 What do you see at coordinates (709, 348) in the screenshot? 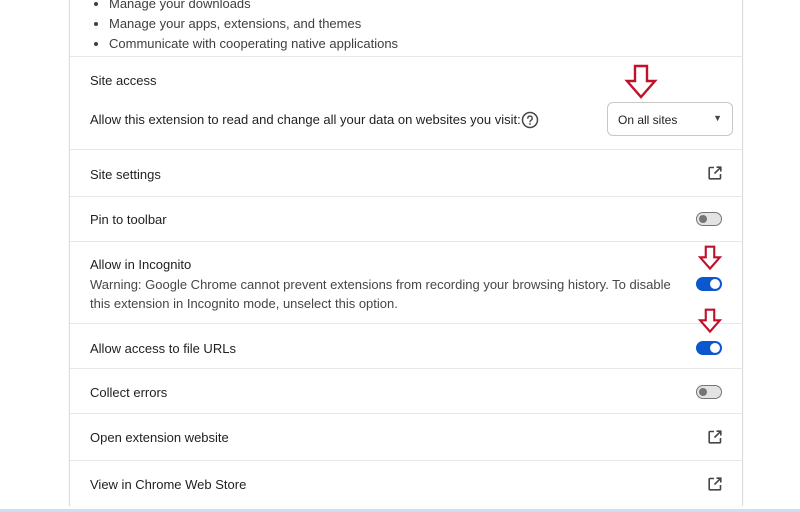
I see `file-urls-toggle` at bounding box center [709, 348].